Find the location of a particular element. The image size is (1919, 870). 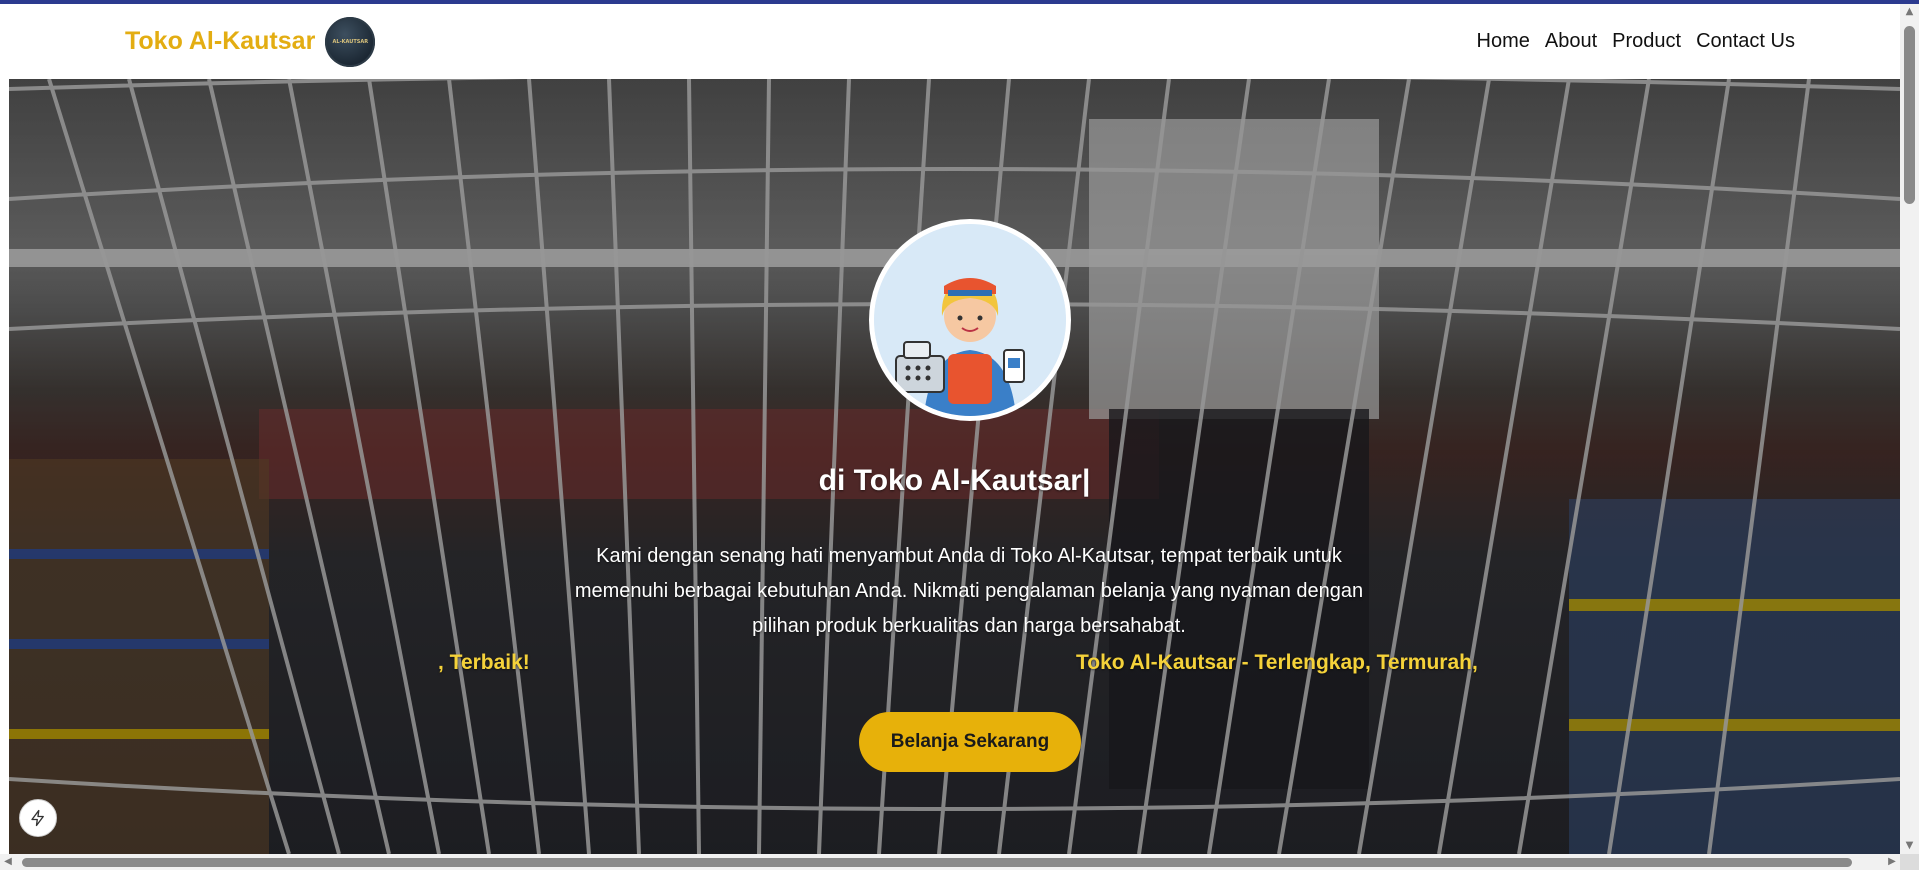

marquee-text-right: Toko Al-Kautsar - Terlengkap, Termurah, is located at coordinates (1277, 662).